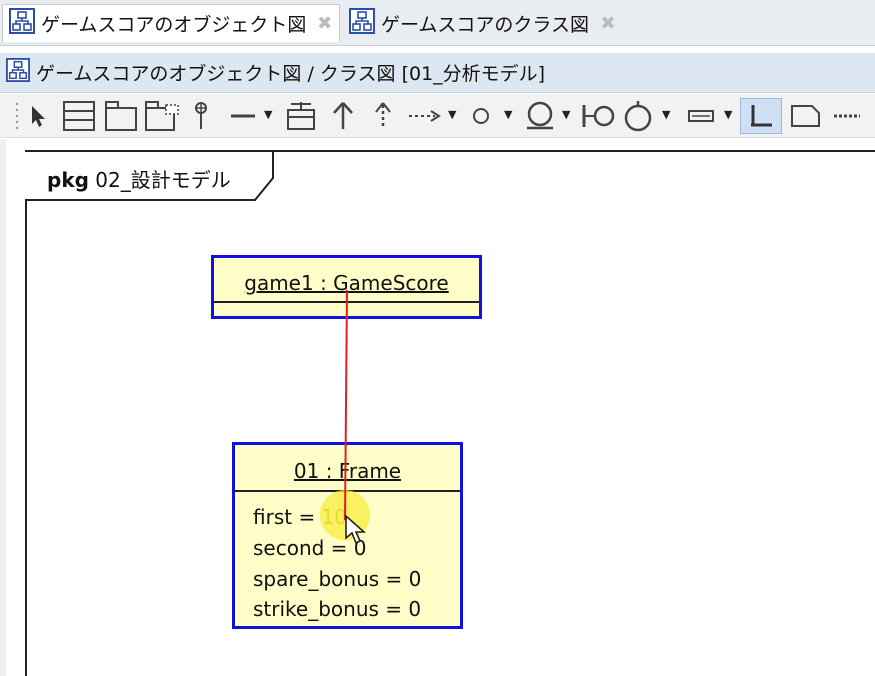  What do you see at coordinates (337, 609) in the screenshot?
I see `attribute-strike-bonus: strike_bonus = 0` at bounding box center [337, 609].